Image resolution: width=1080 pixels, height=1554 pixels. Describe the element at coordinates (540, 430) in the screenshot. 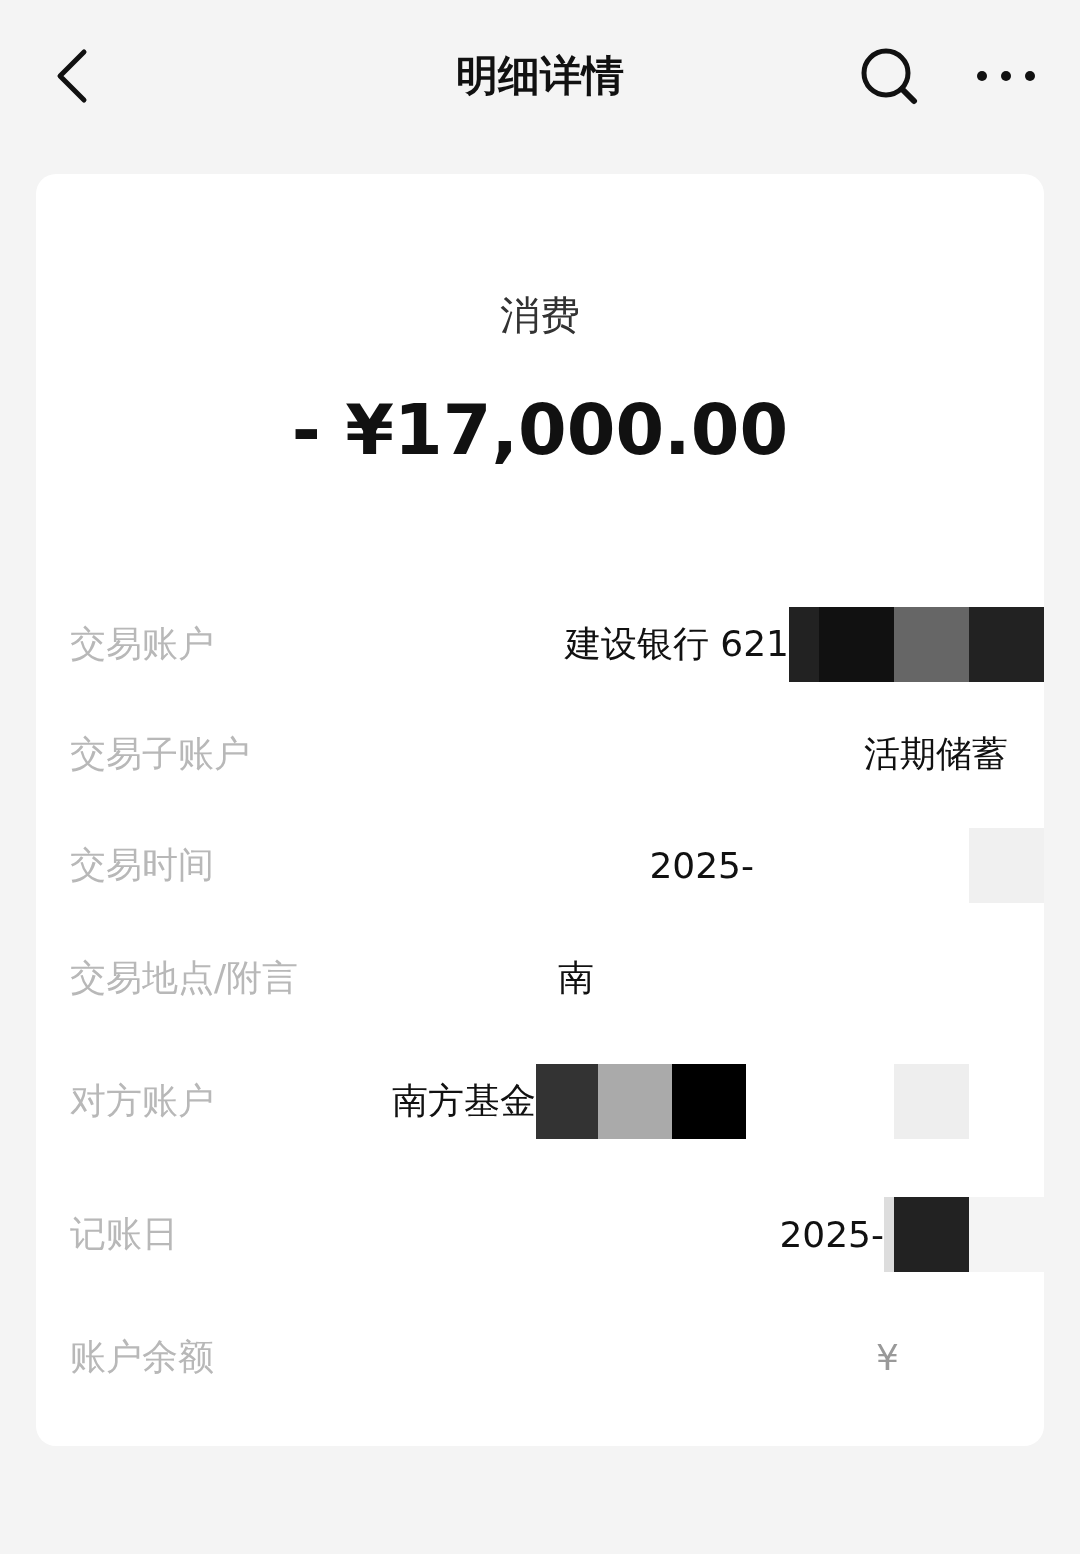

I see `transaction-amount: - ¥17,000.00` at that location.